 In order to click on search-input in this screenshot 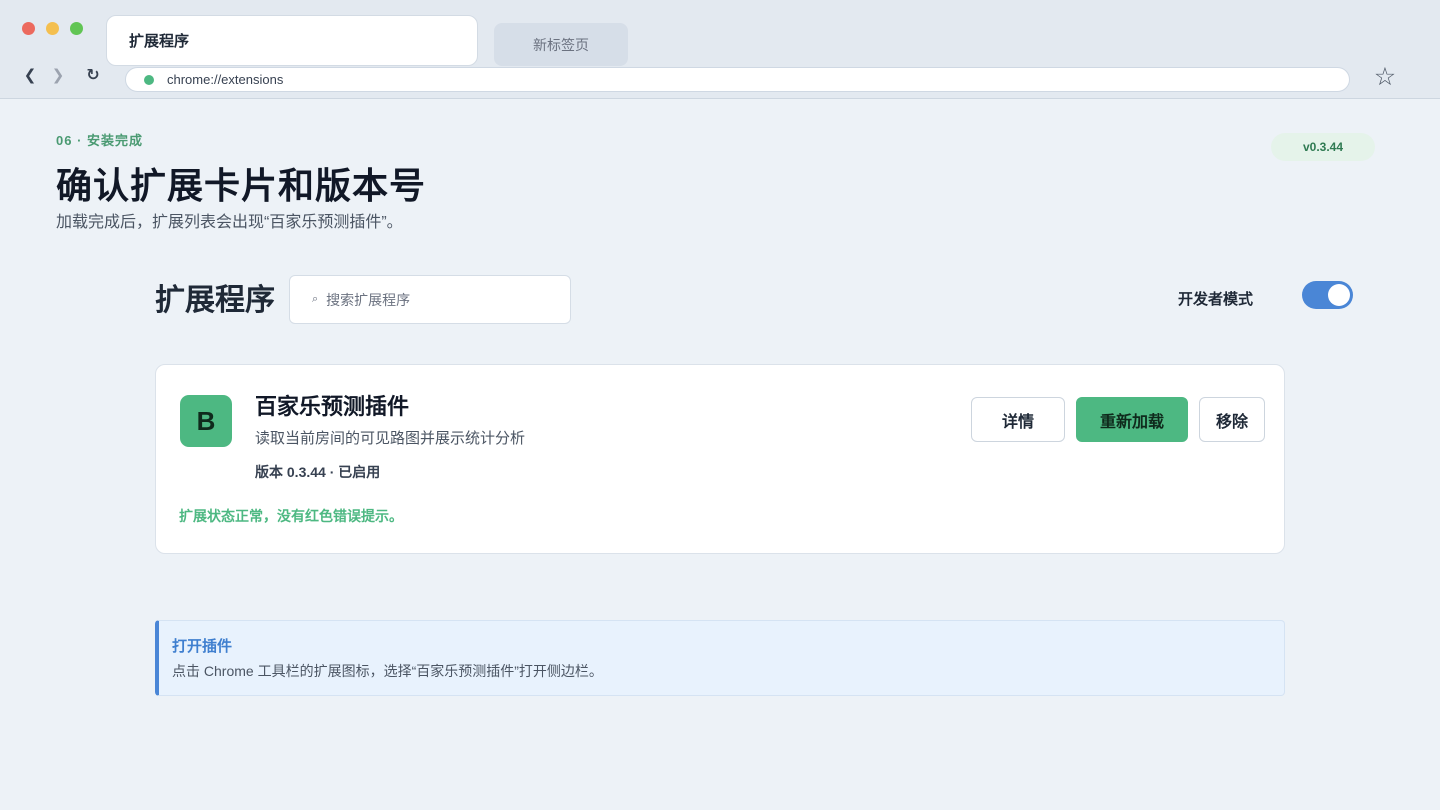, I will do `click(436, 299)`.